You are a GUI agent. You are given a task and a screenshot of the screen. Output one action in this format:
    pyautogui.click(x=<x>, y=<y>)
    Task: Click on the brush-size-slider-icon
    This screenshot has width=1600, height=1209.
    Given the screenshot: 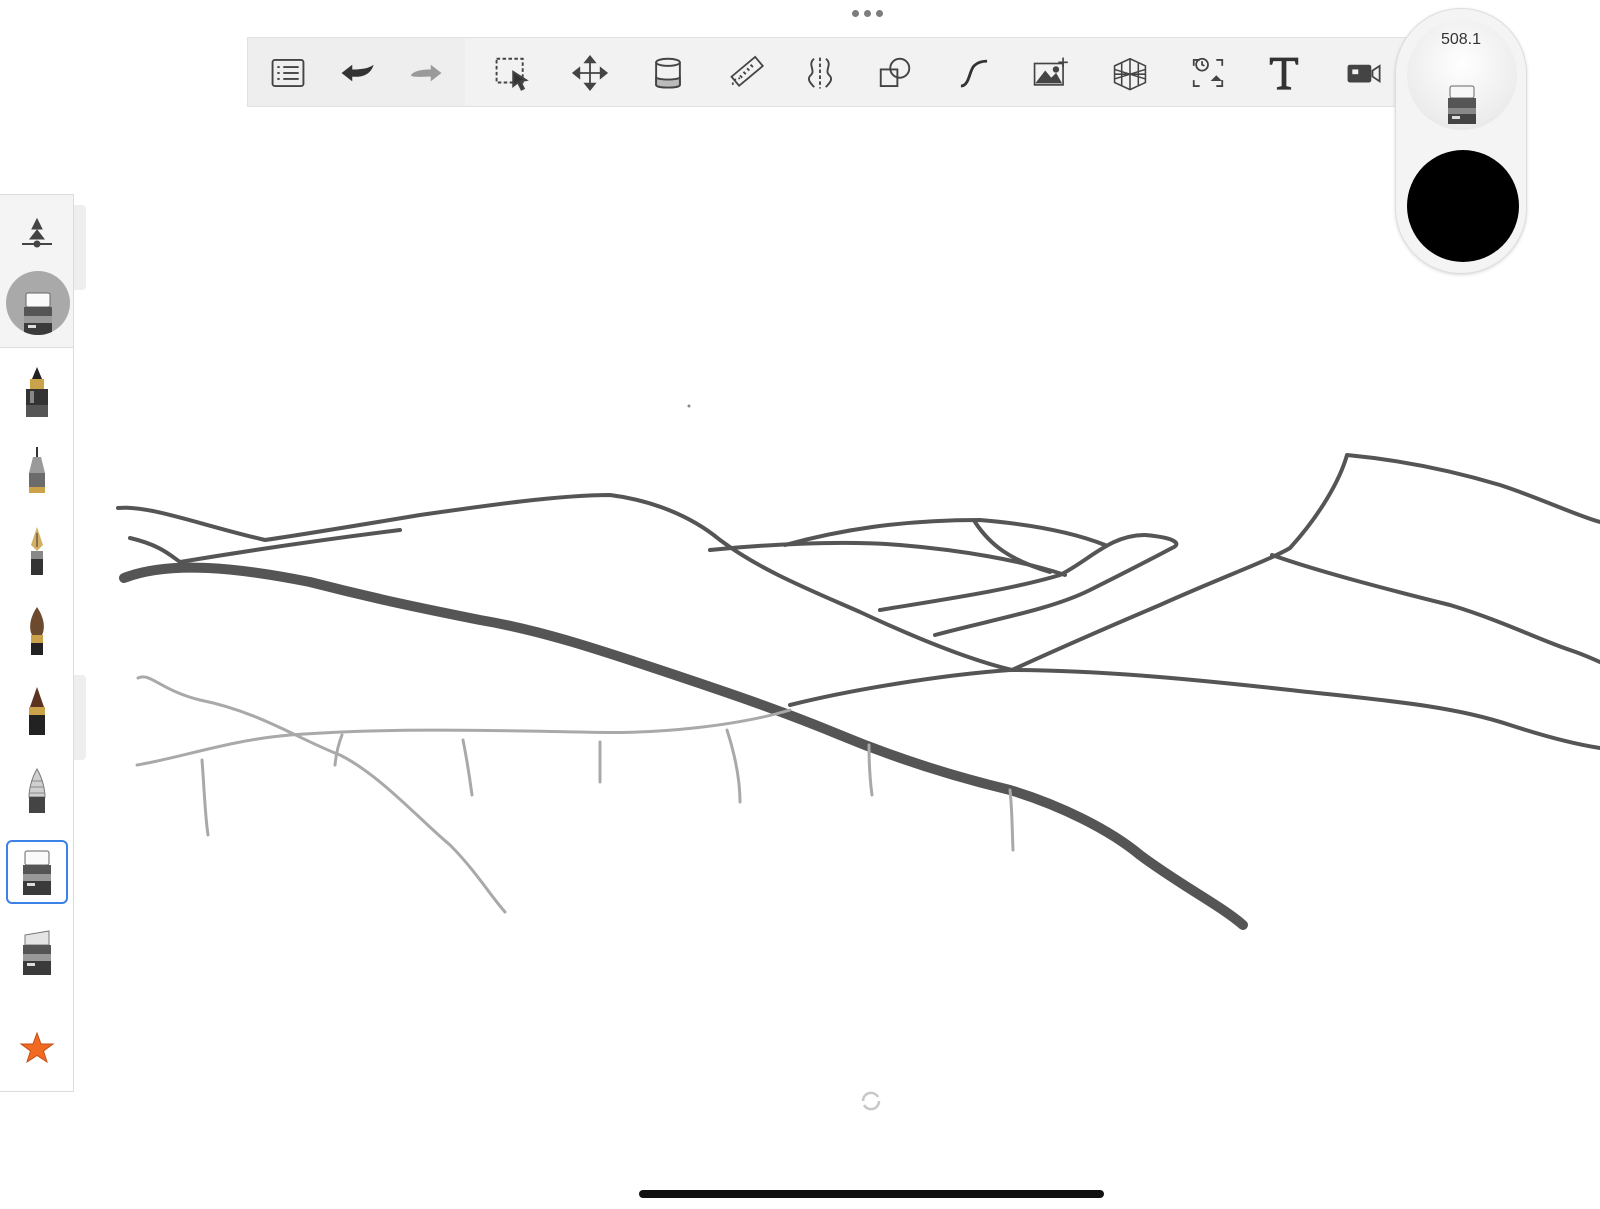 What is the action you would take?
    pyautogui.click(x=37, y=233)
    